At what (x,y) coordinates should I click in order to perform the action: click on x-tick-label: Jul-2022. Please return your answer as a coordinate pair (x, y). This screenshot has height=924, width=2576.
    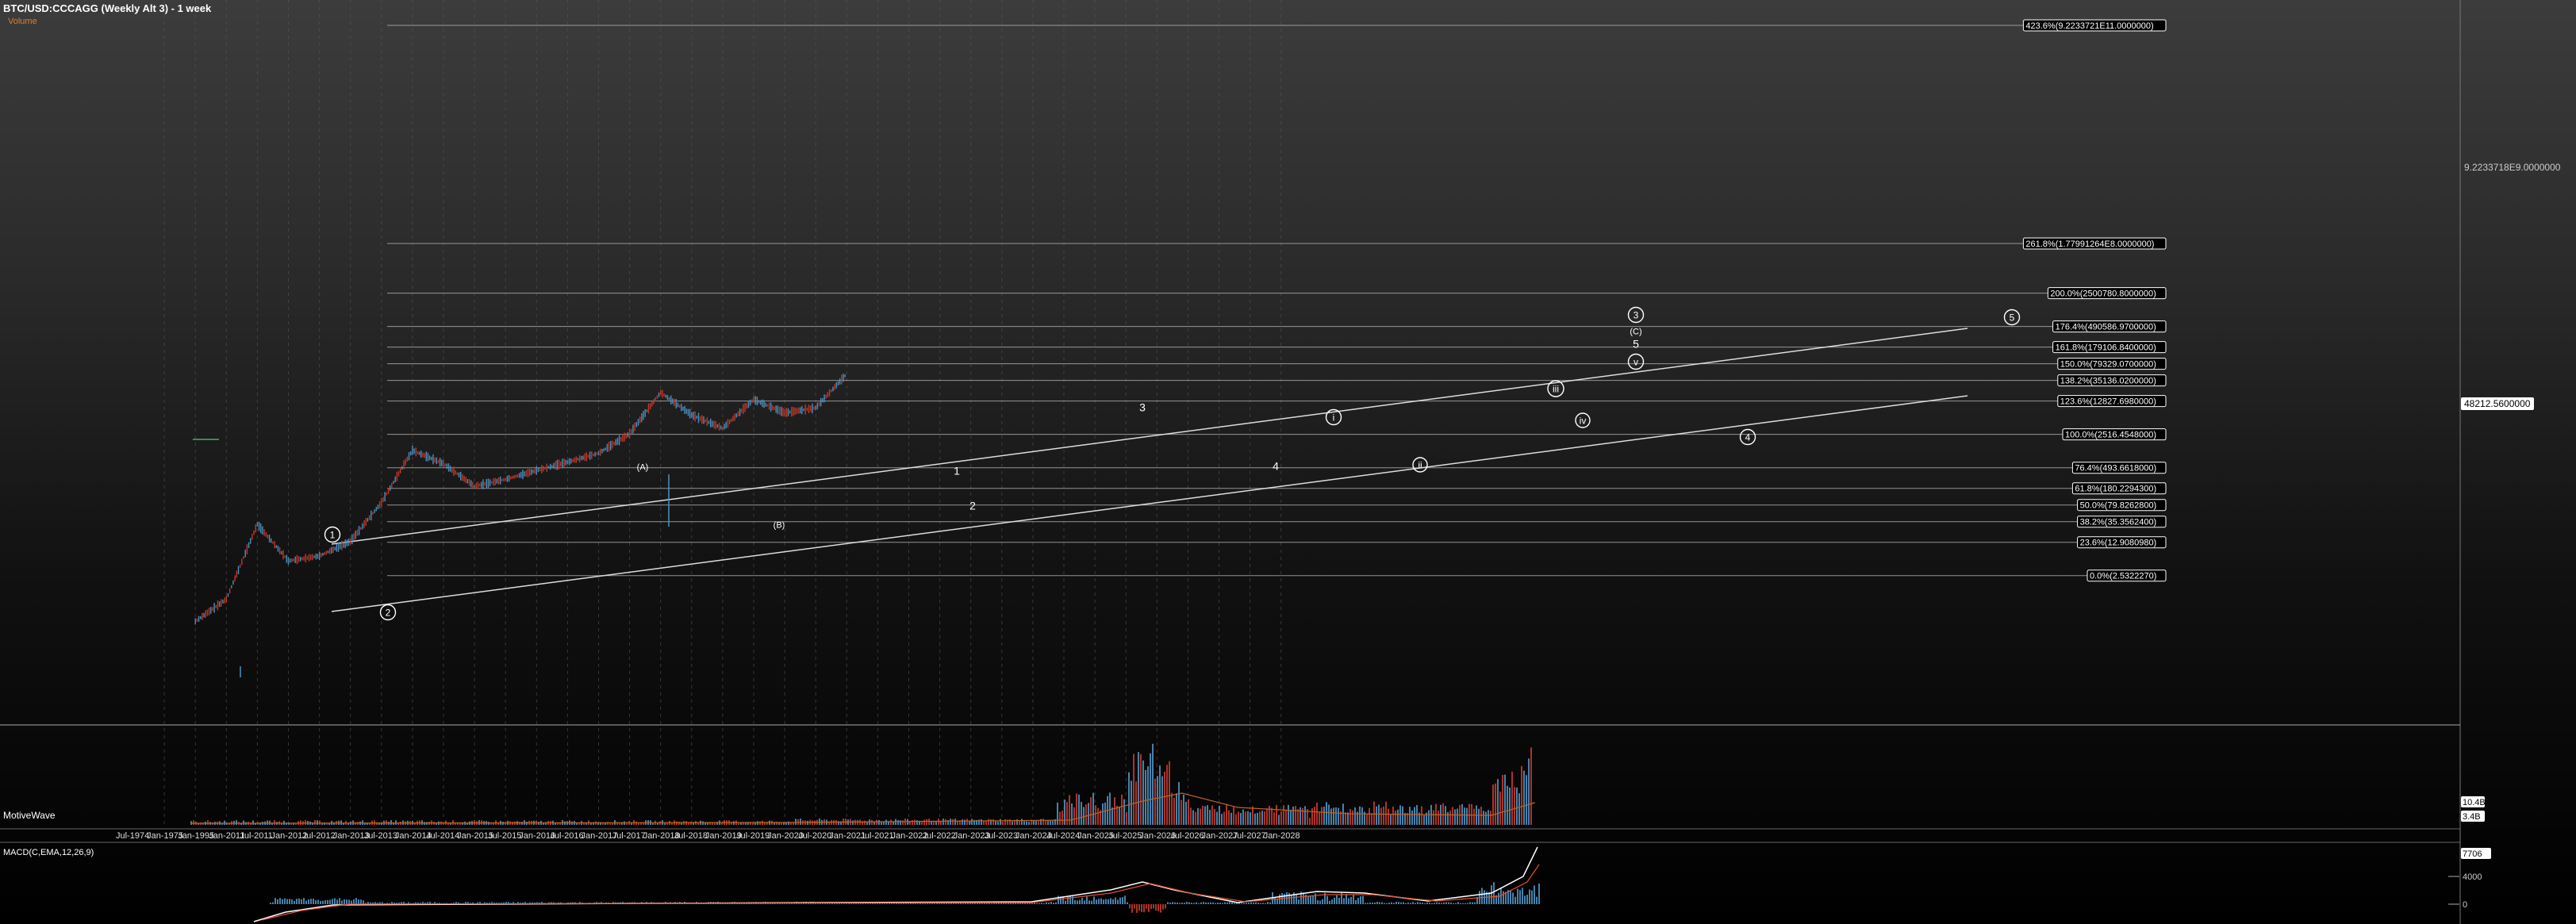
    Looking at the image, I should click on (940, 836).